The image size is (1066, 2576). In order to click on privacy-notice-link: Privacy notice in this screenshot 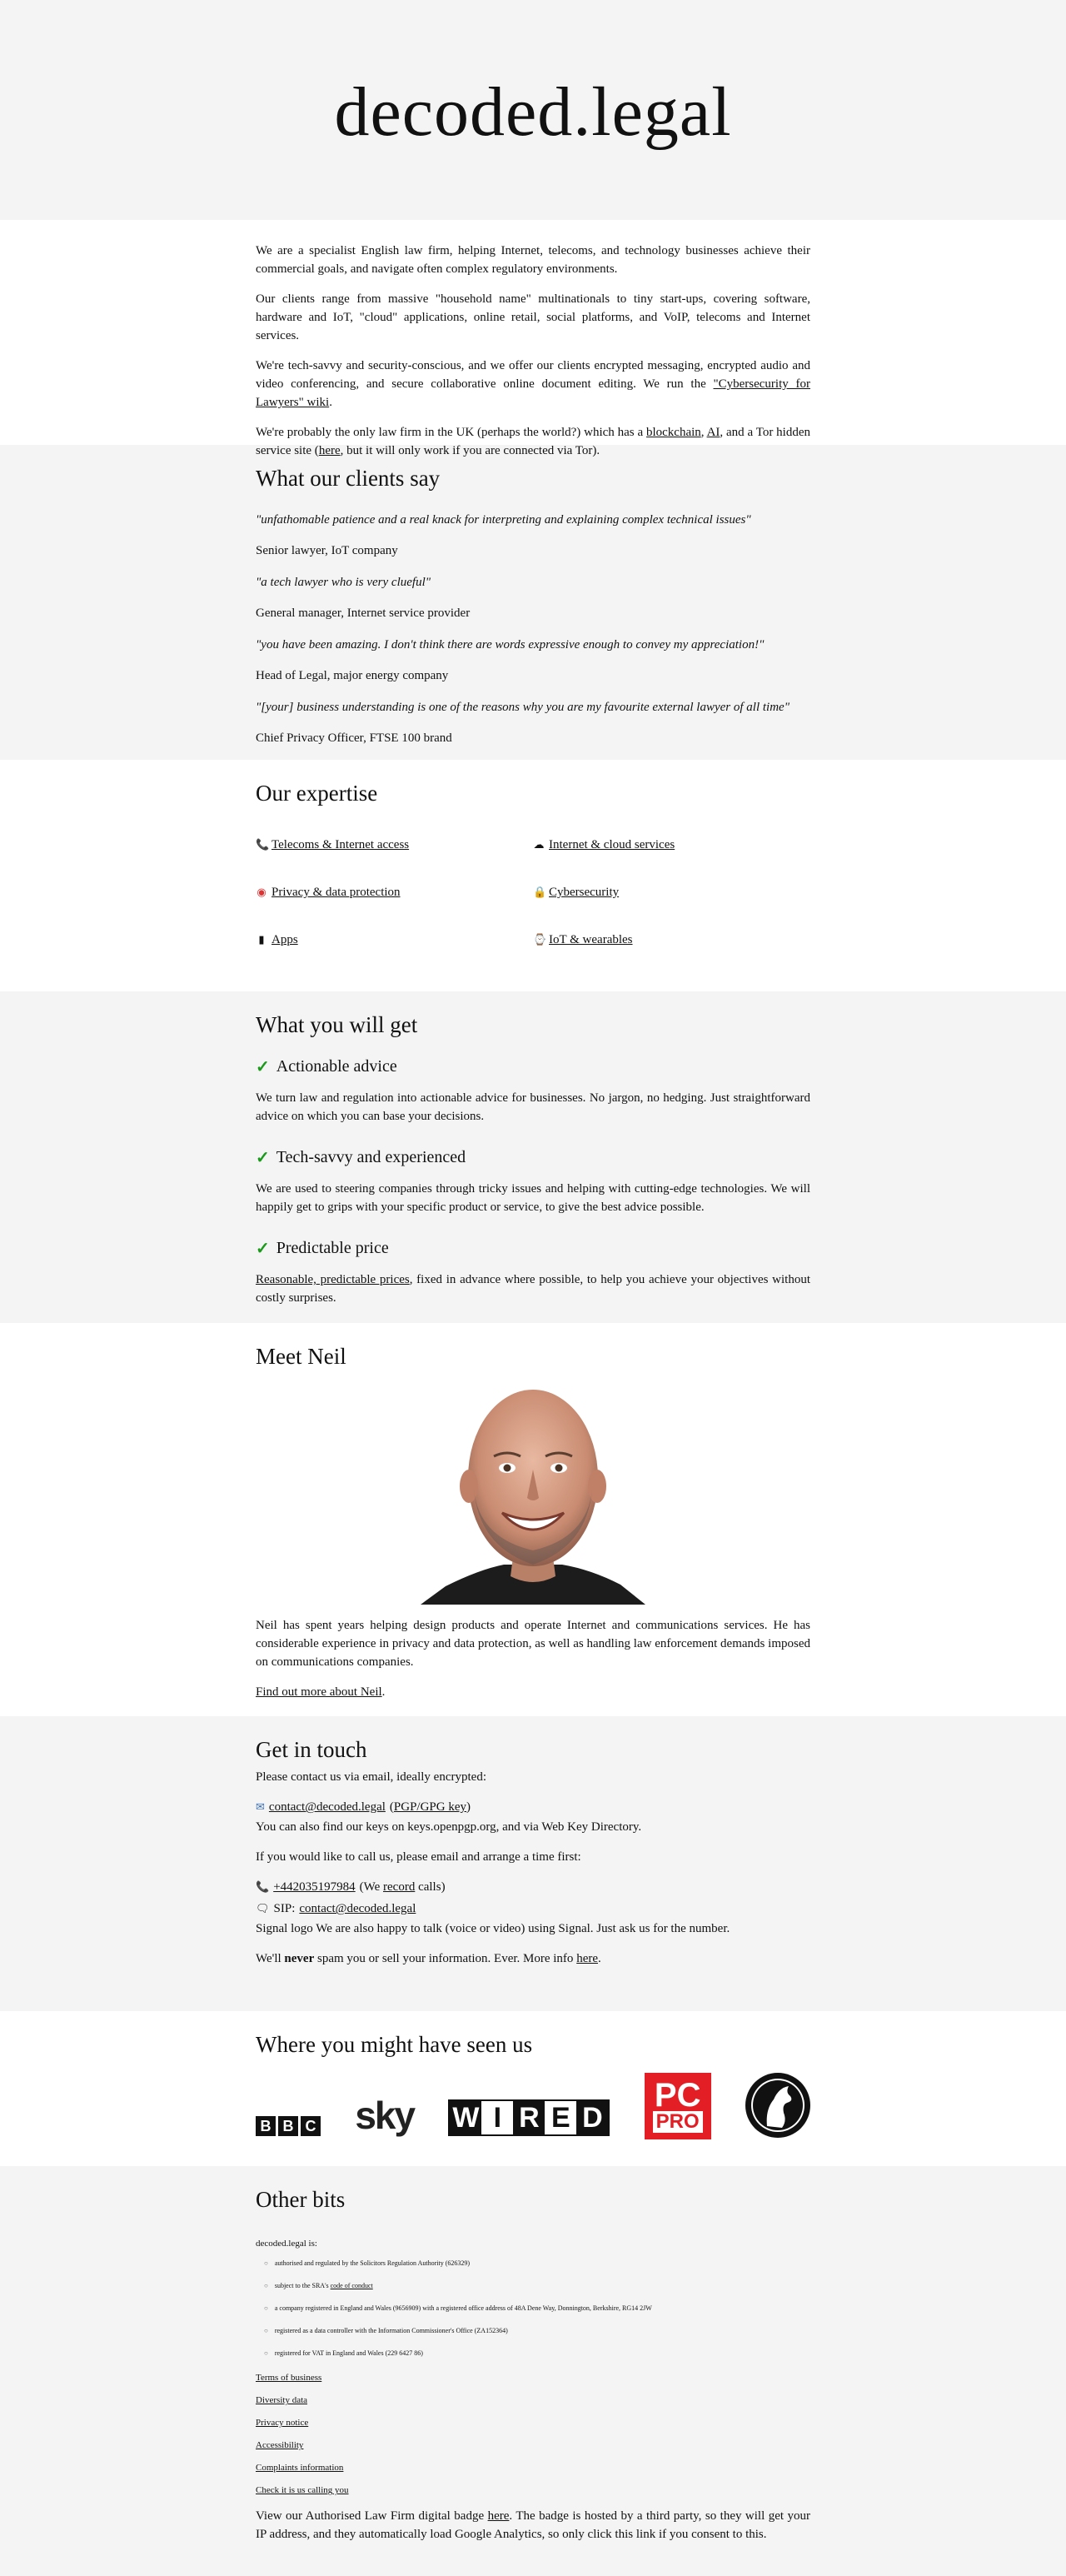, I will do `click(533, 2423)`.